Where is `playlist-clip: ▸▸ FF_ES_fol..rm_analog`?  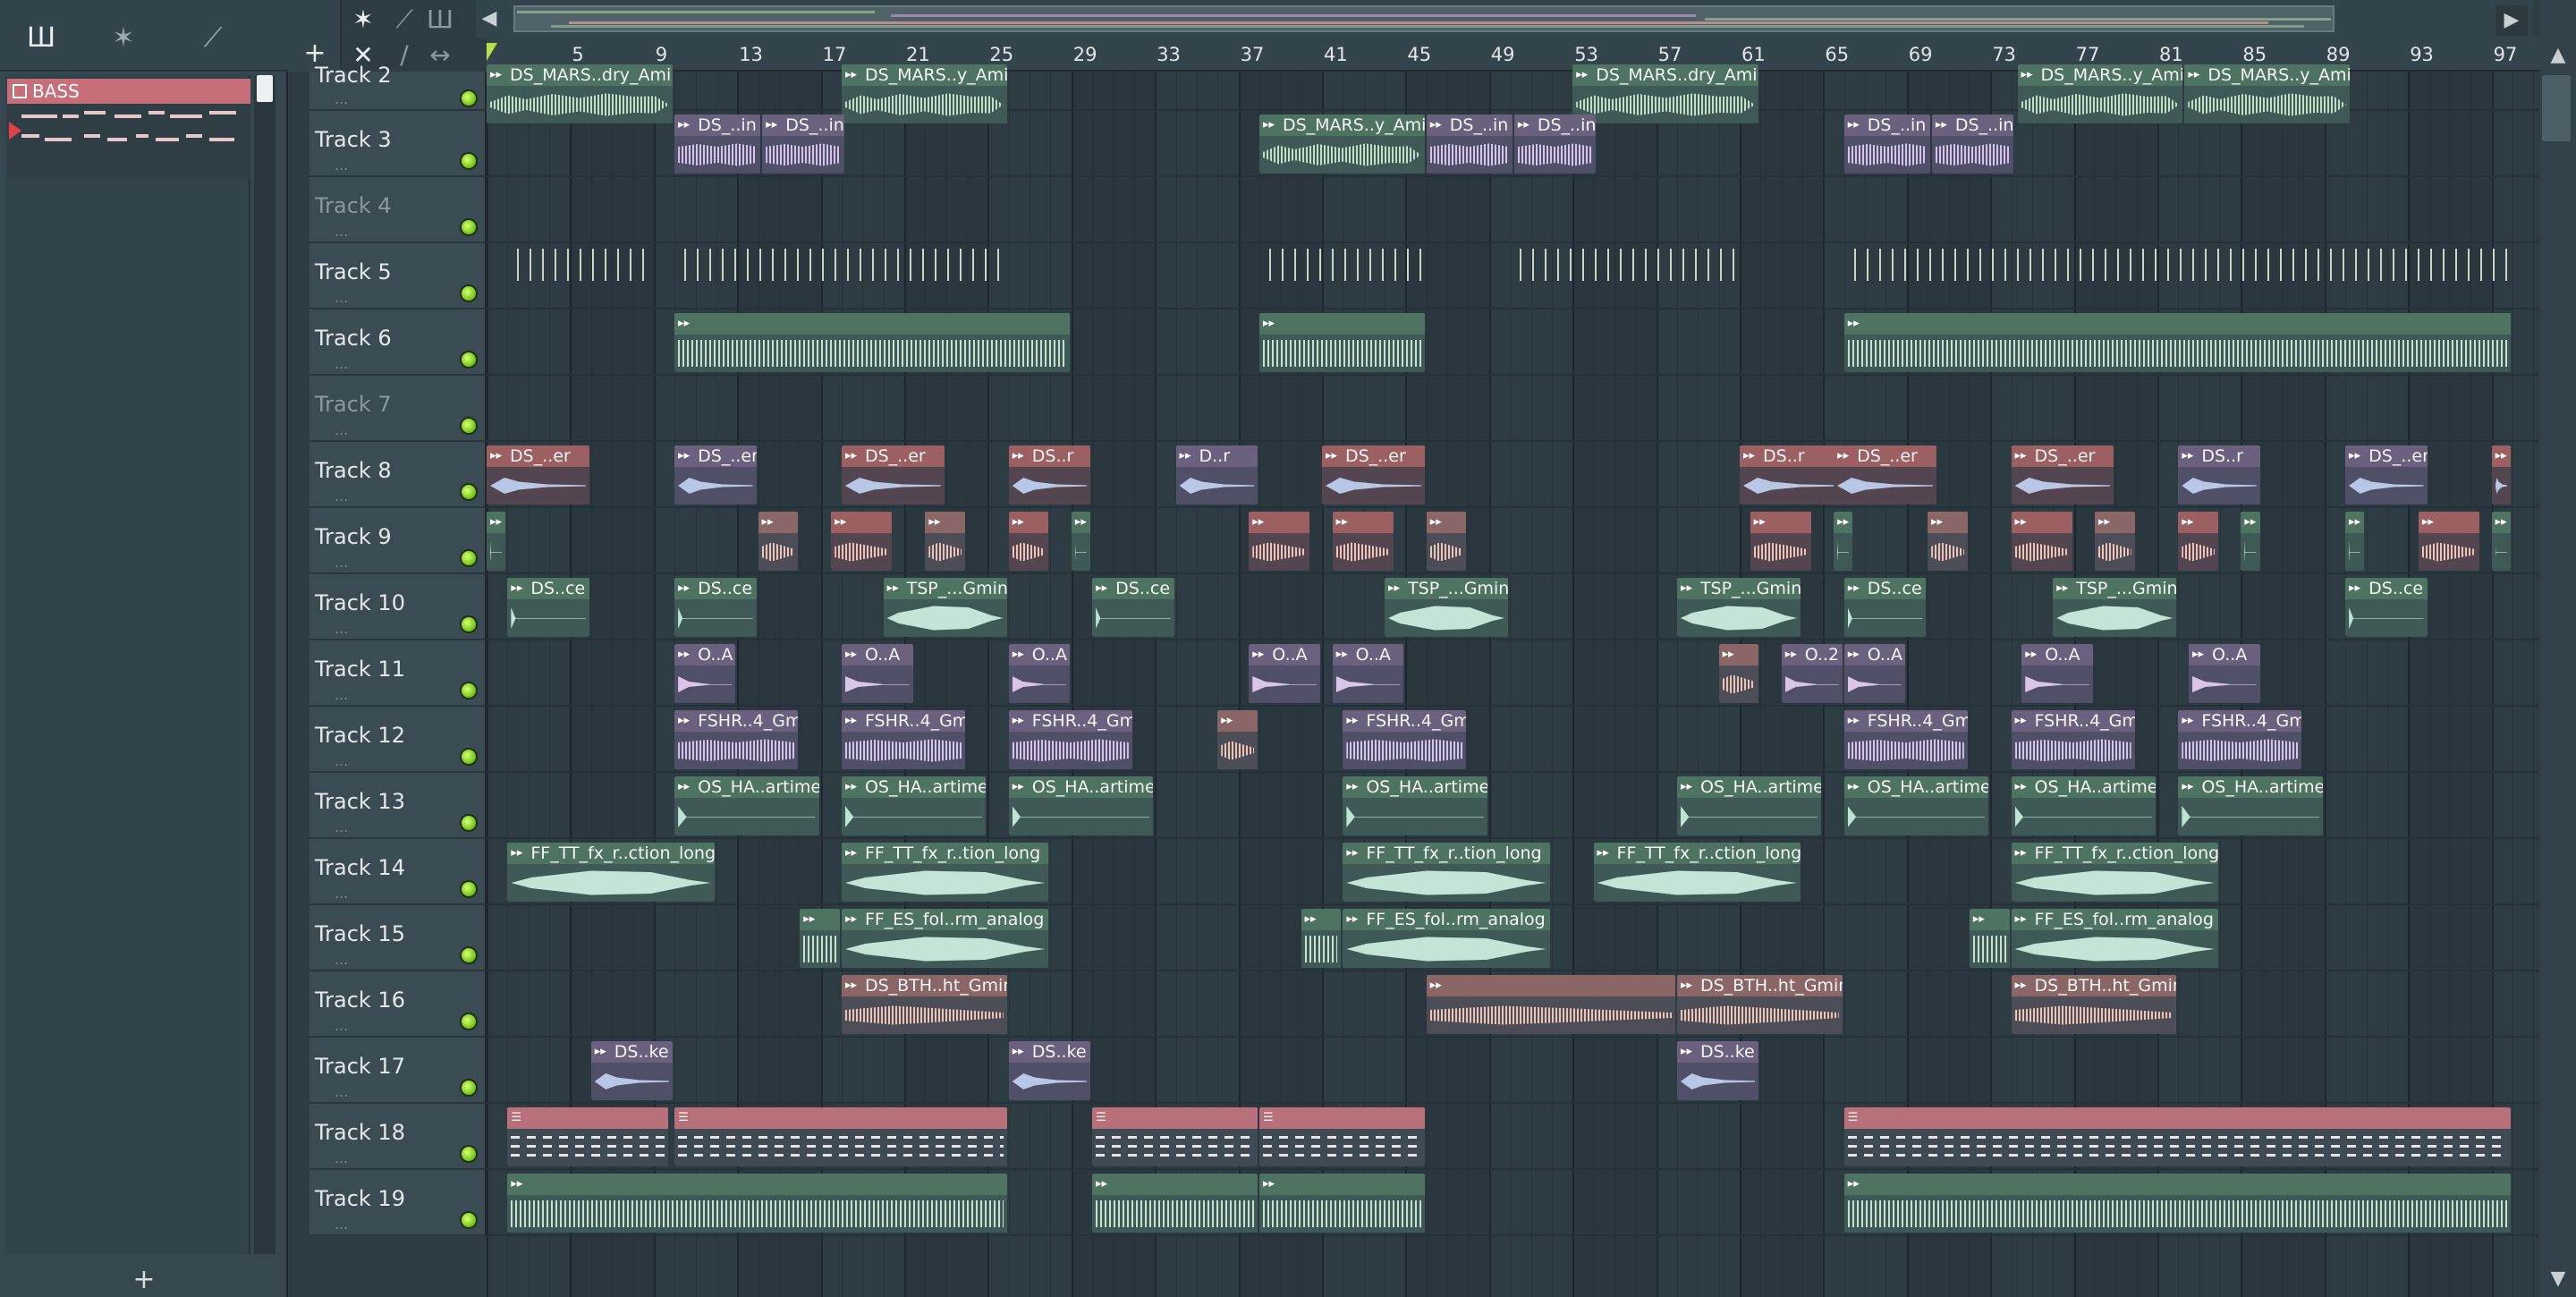
playlist-clip: ▸▸ FF_ES_fol..rm_analog is located at coordinates (945, 939).